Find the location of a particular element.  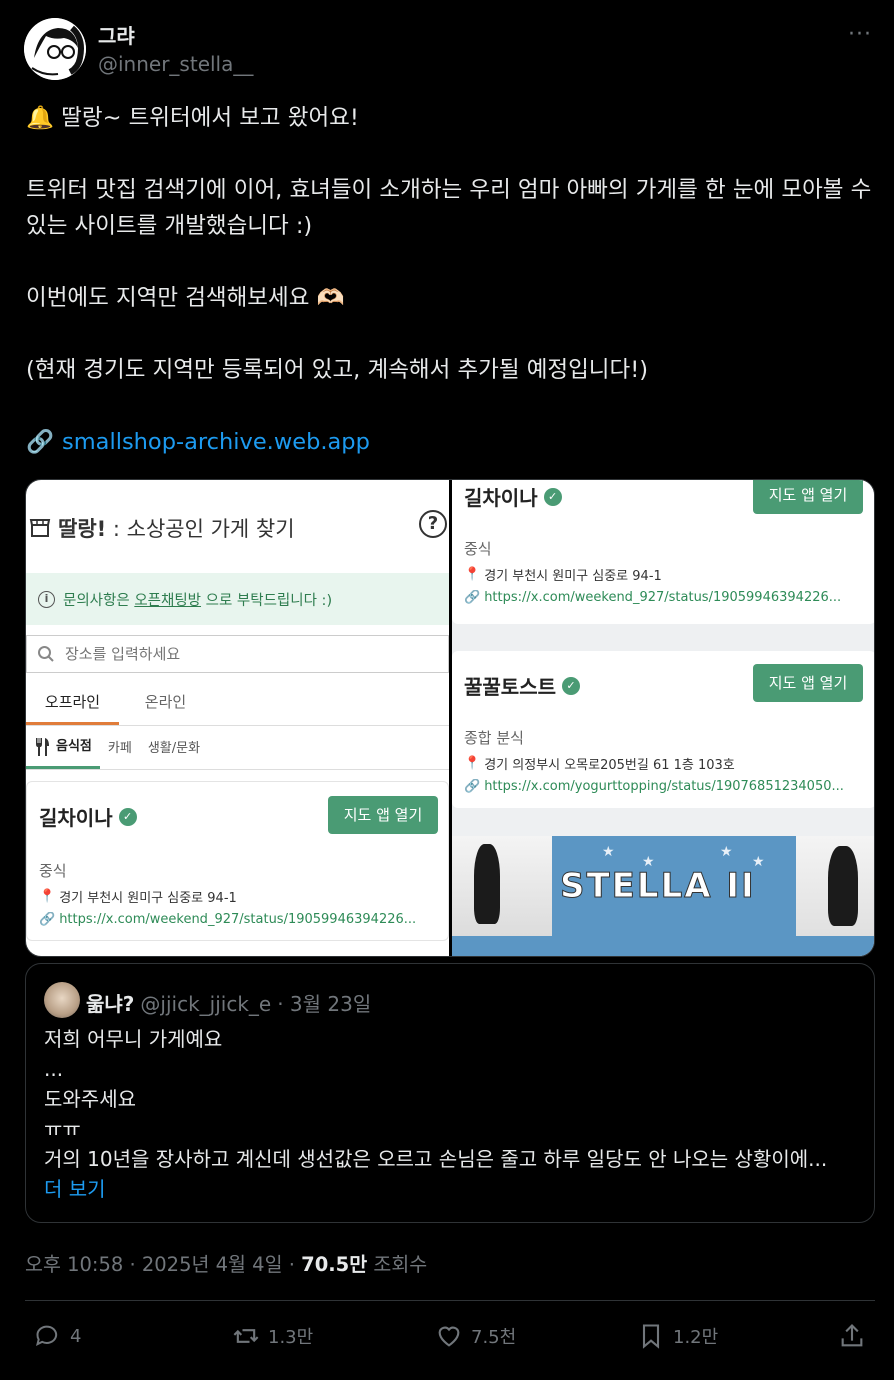

tweet-link: smallshop-archive.web.app is located at coordinates (216, 442).